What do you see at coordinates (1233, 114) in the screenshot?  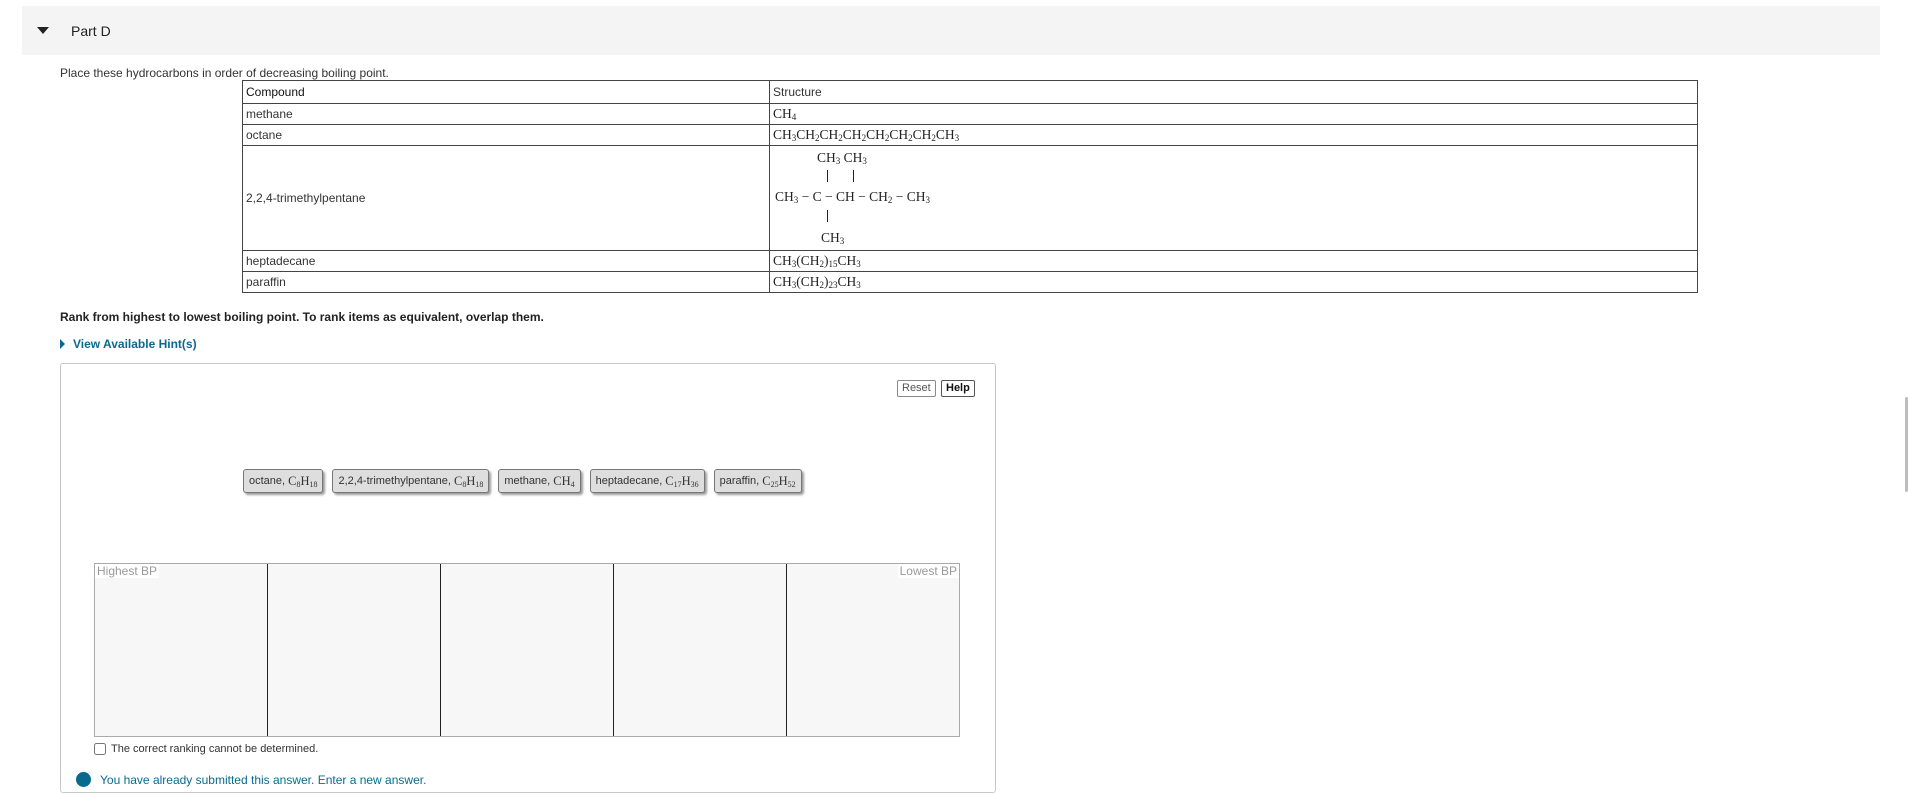 I see `structure-formula: CH4` at bounding box center [1233, 114].